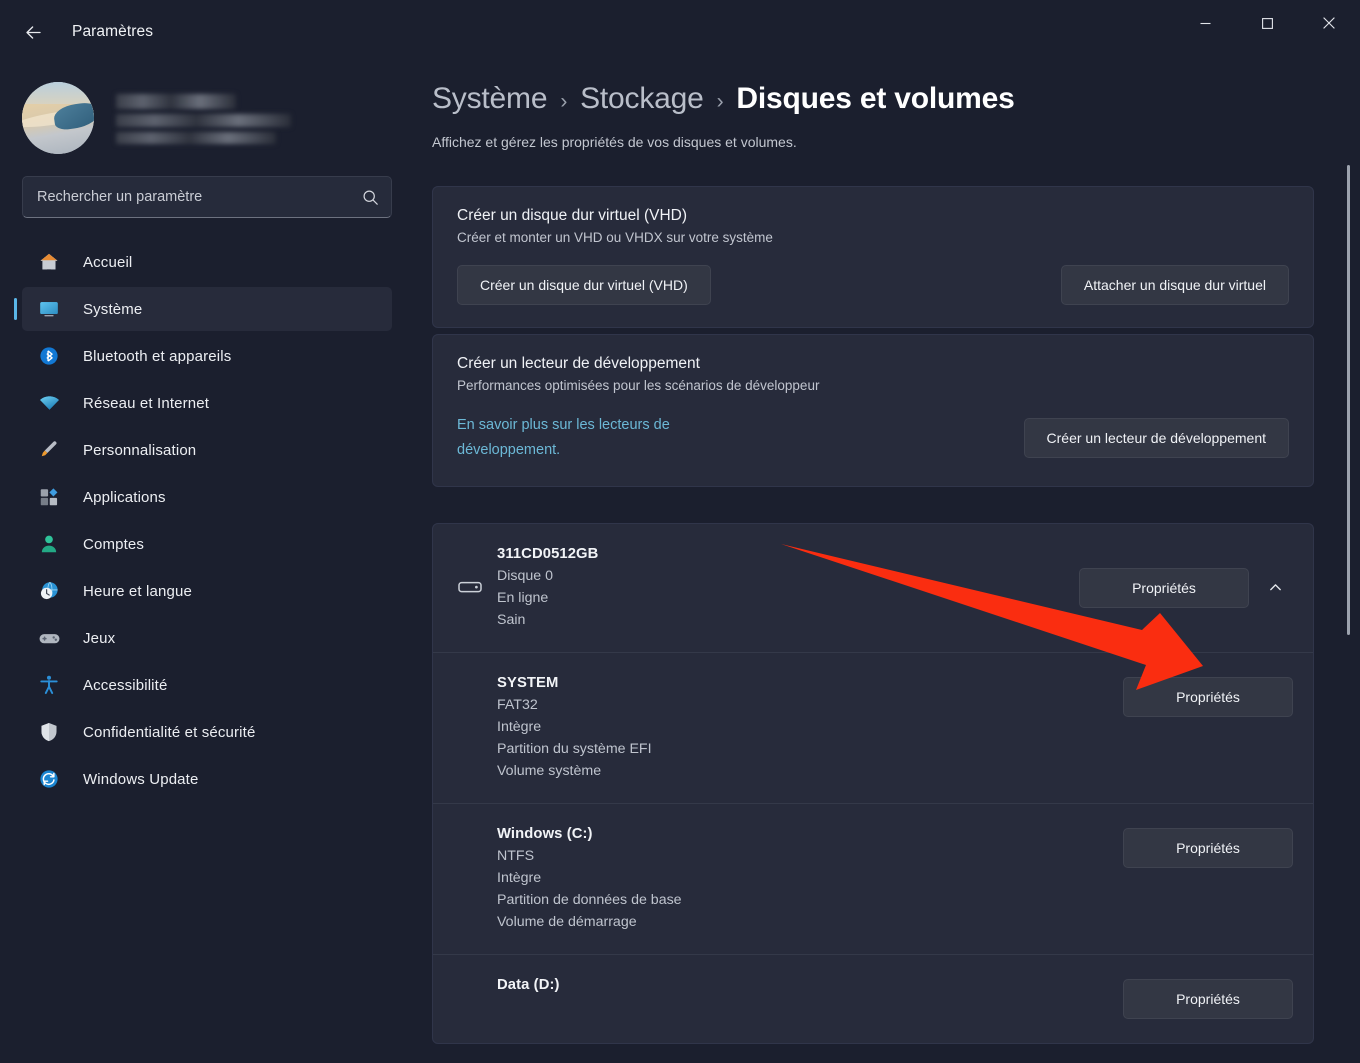  I want to click on sidebar-item-accessibilite: Accessibilité, so click(207, 685).